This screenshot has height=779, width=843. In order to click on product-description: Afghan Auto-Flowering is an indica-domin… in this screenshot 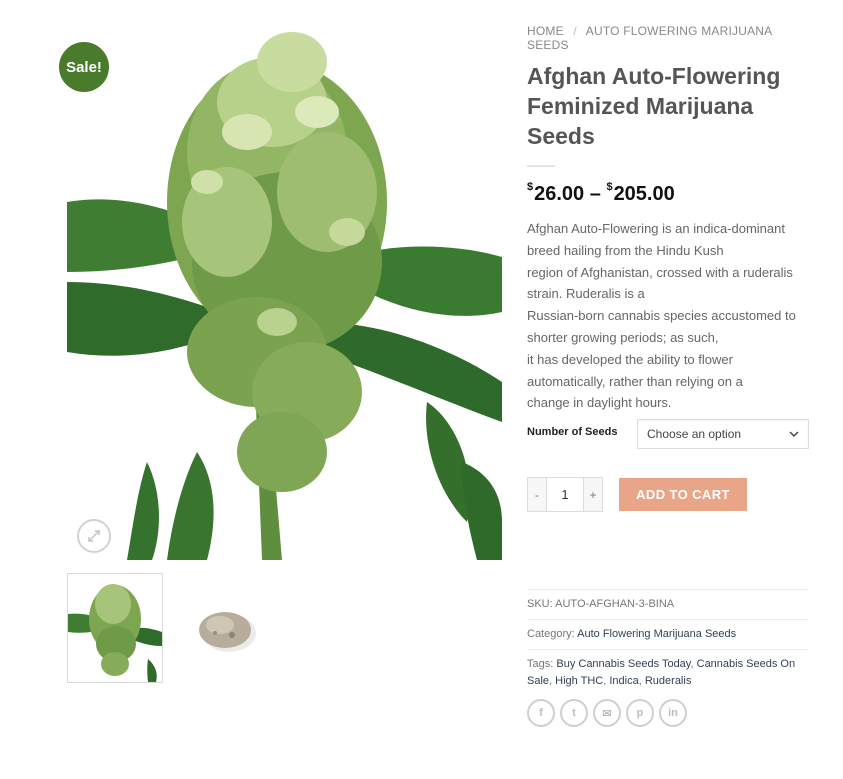, I will do `click(669, 316)`.